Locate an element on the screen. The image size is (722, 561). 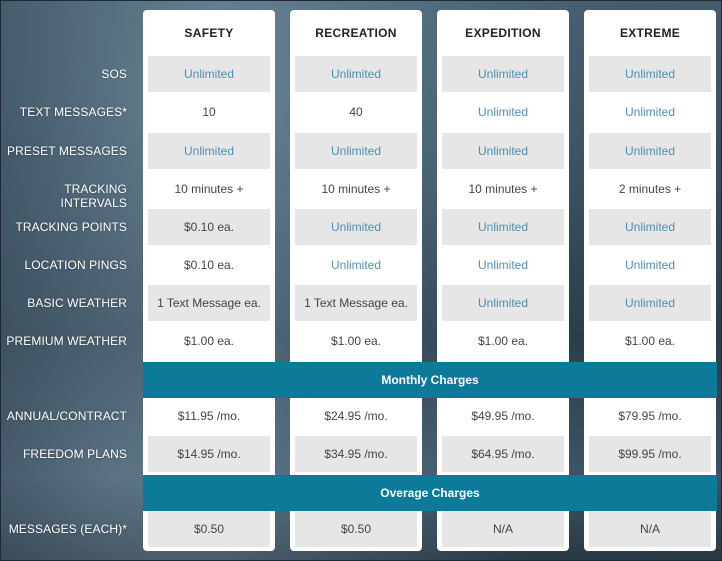
cell-freedom-plans-recreation: $34.95 /mo. is located at coordinates (356, 454).